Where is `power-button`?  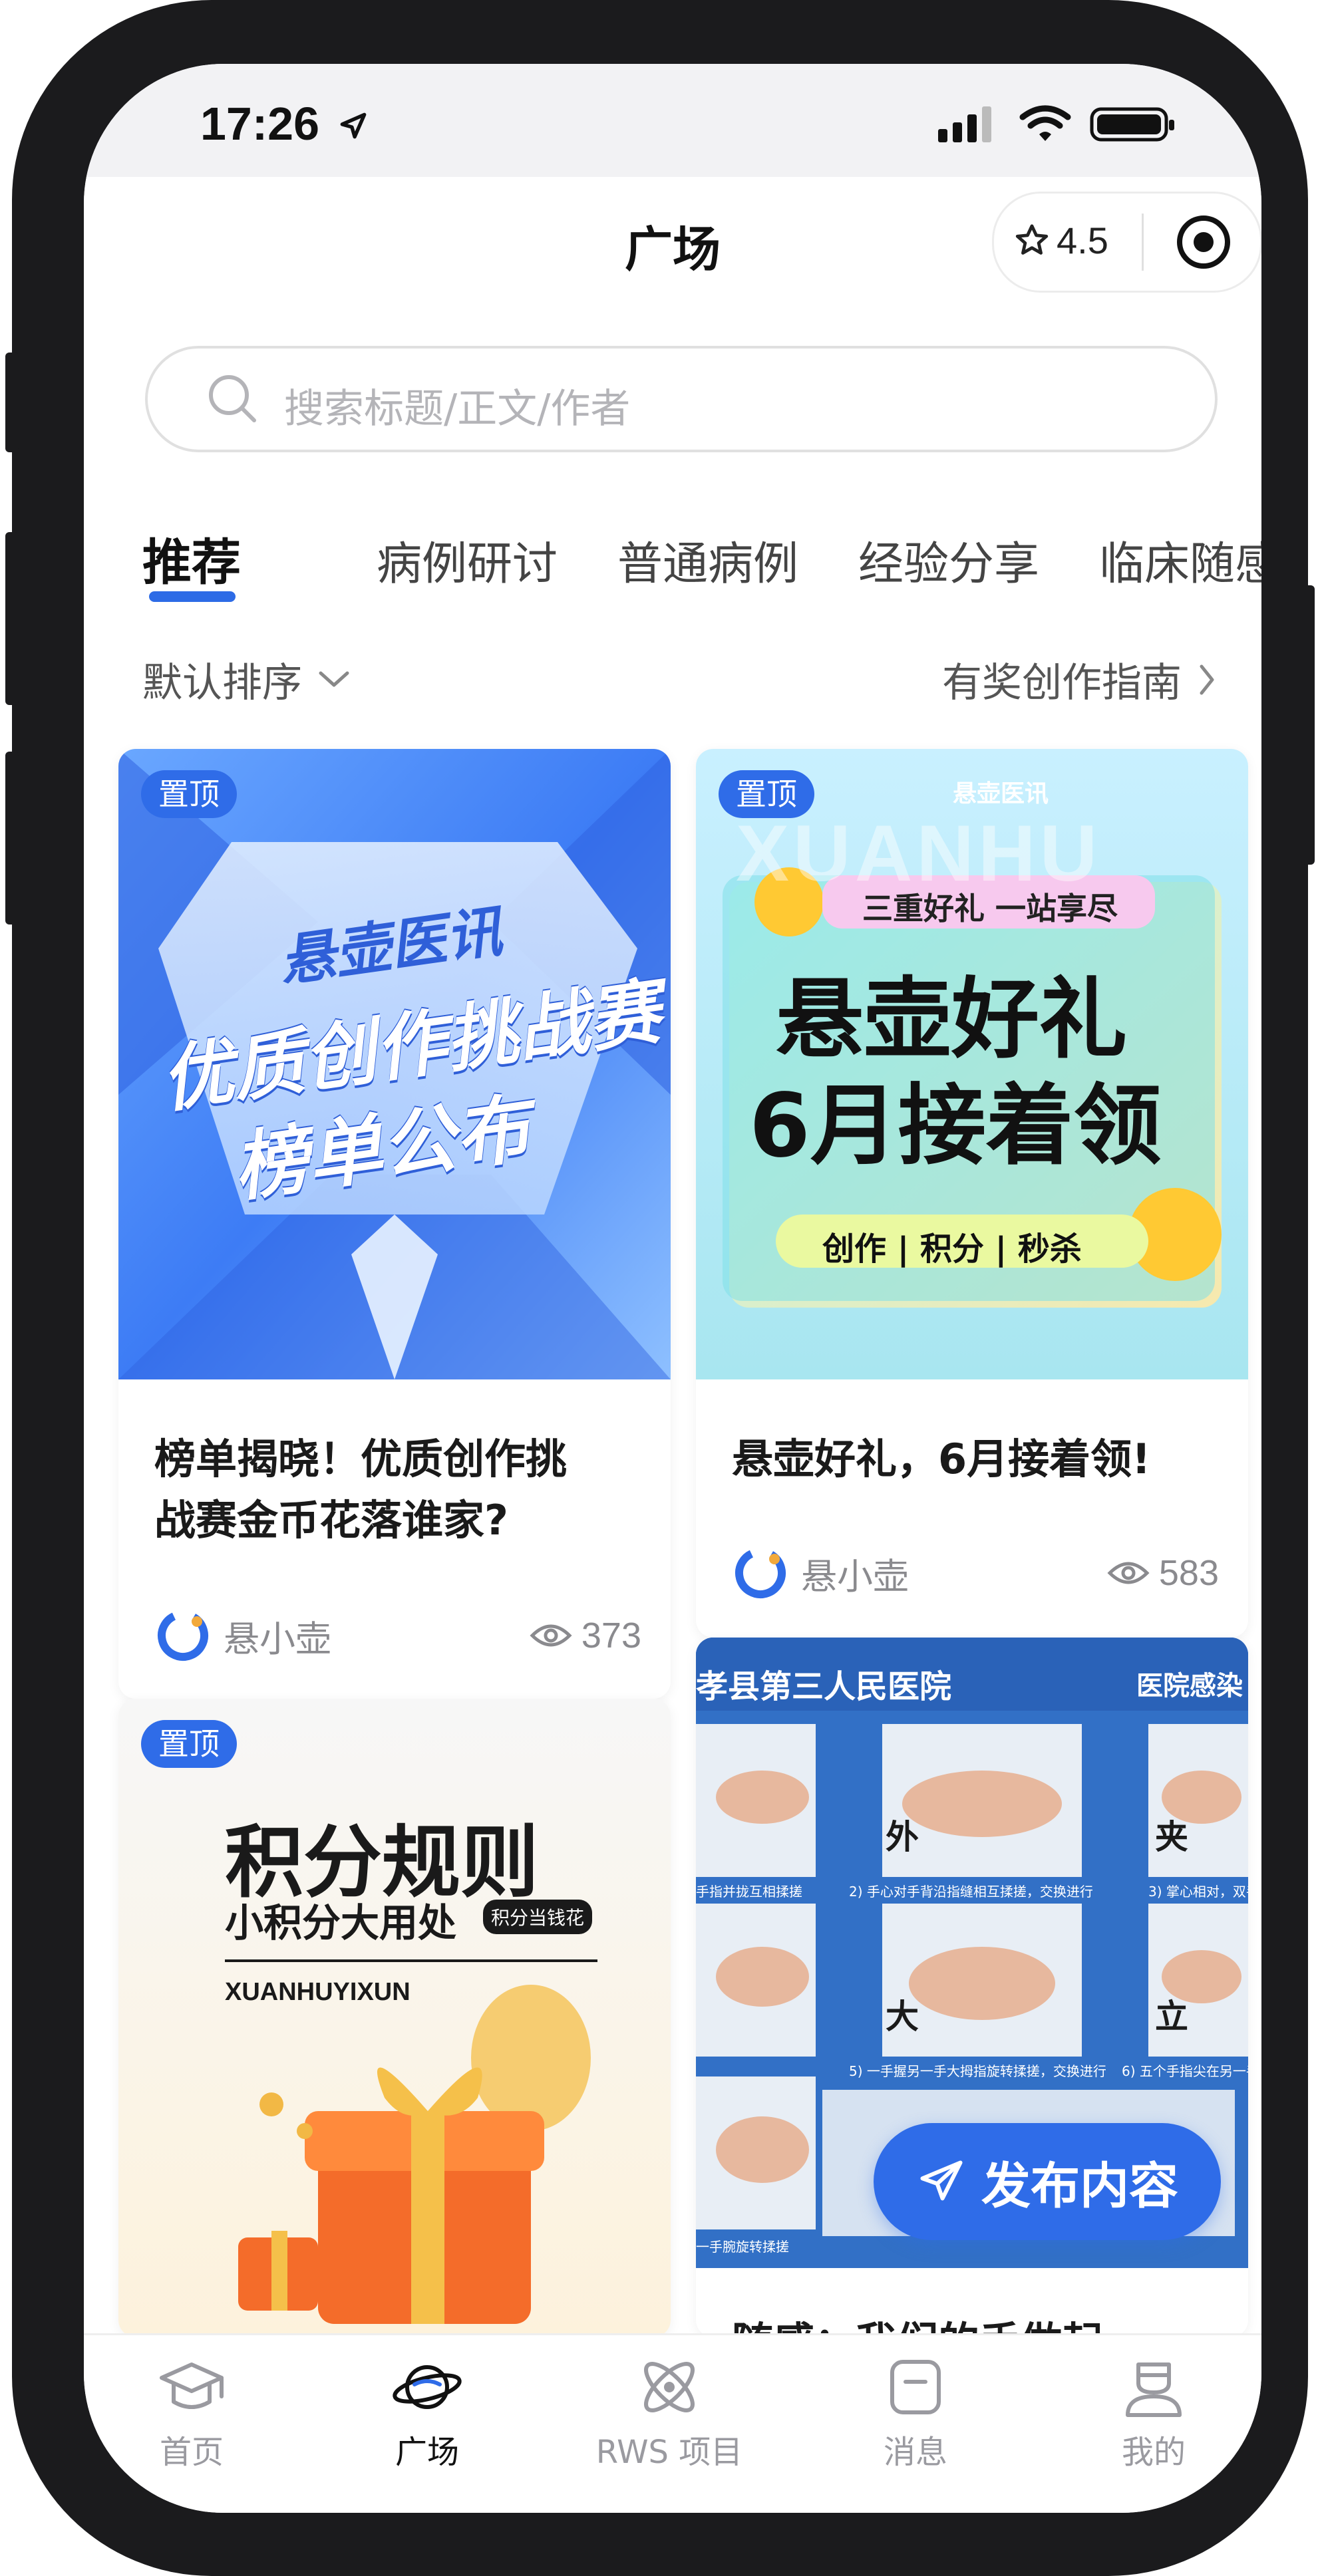
power-button is located at coordinates (1308, 725).